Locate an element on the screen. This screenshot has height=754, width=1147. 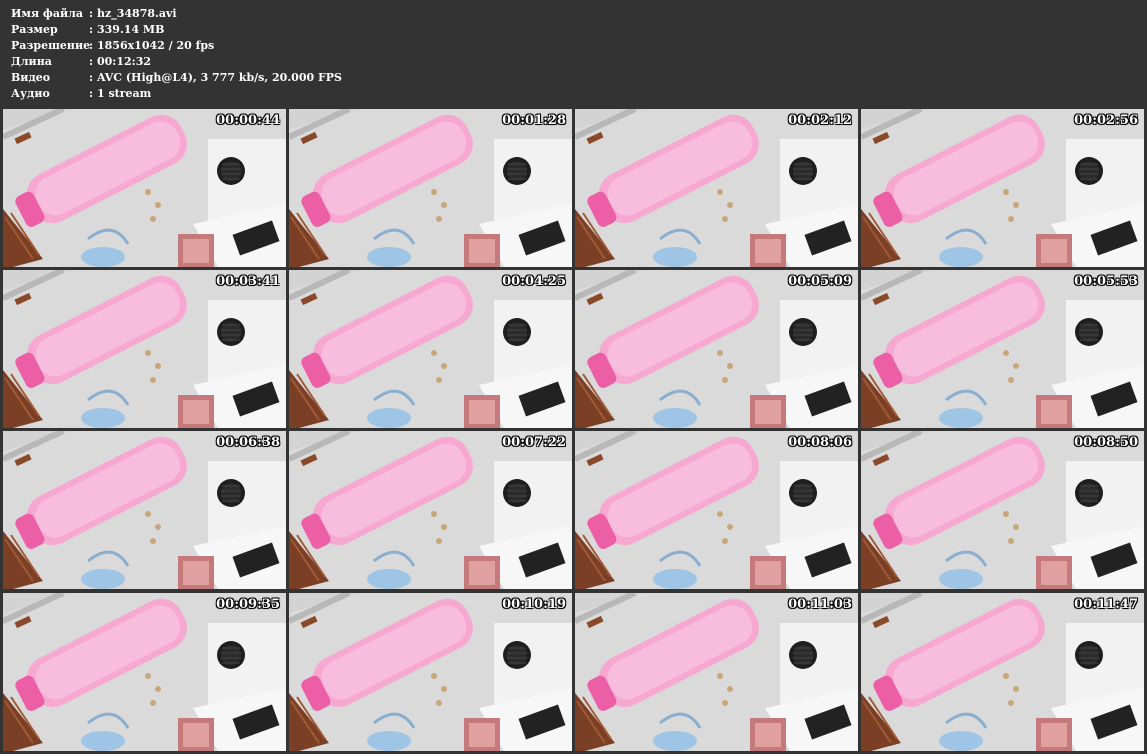
video-thumbnail: 00:09:35 is located at coordinates (144, 672).